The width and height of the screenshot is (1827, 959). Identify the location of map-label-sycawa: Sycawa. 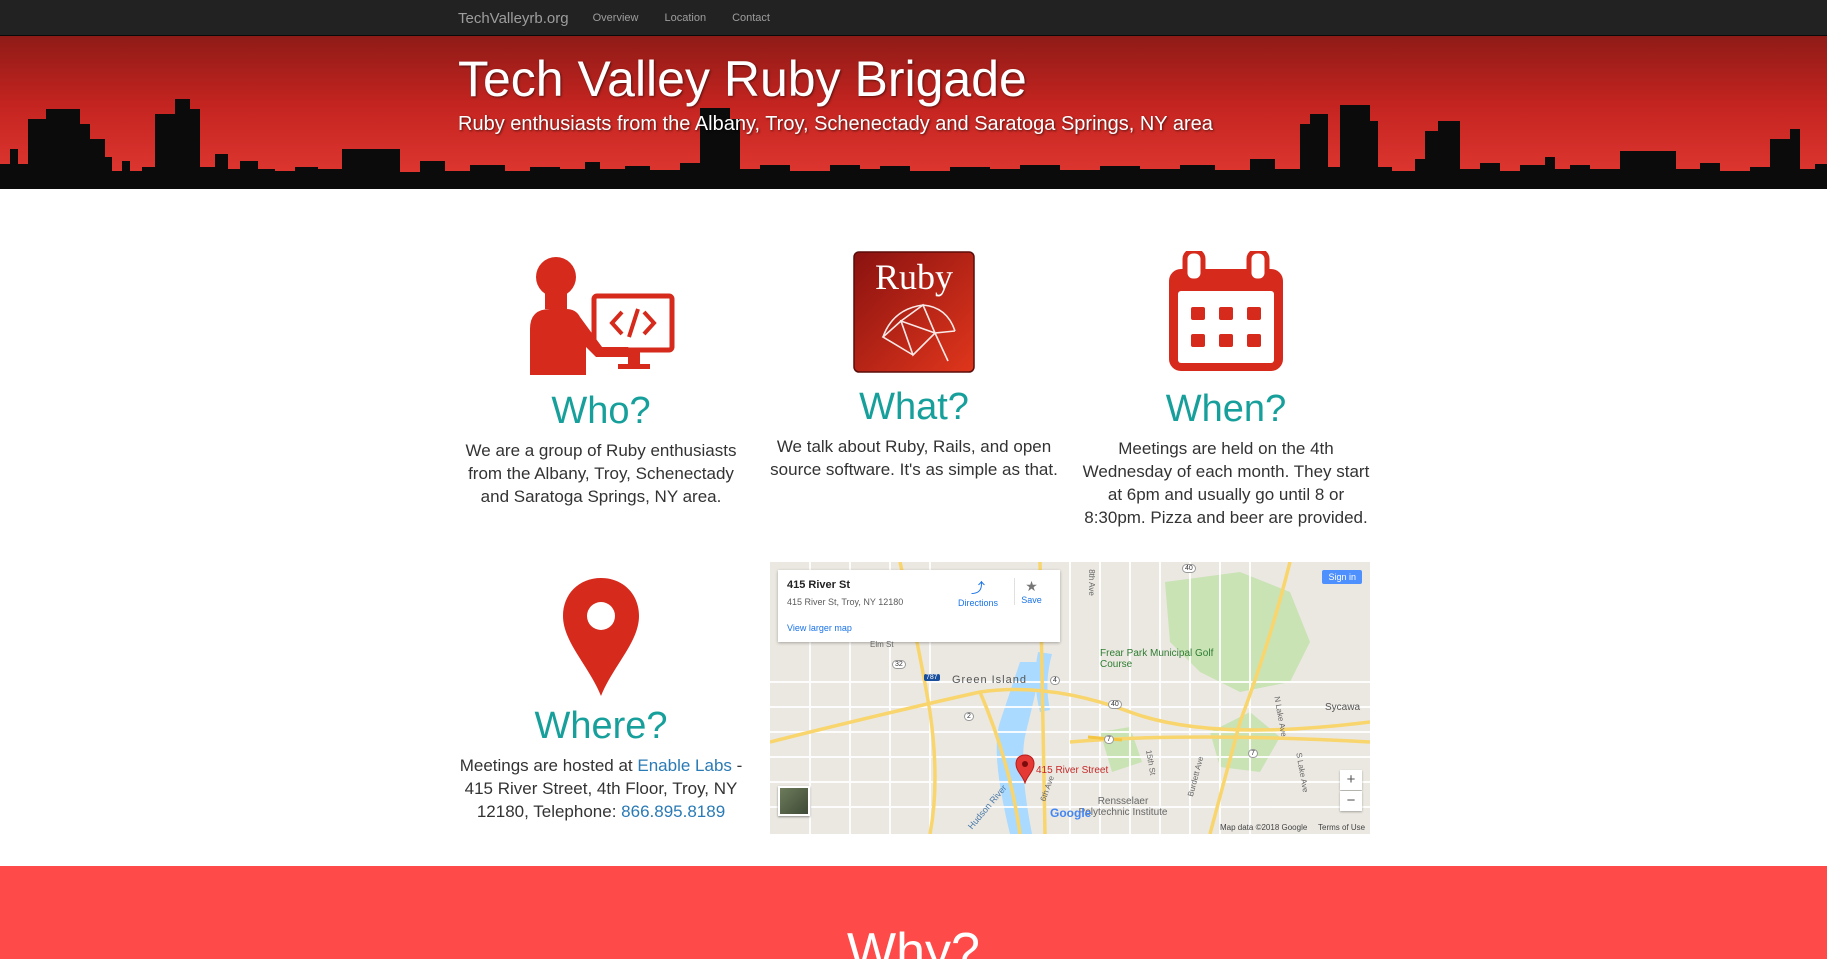
(1343, 707).